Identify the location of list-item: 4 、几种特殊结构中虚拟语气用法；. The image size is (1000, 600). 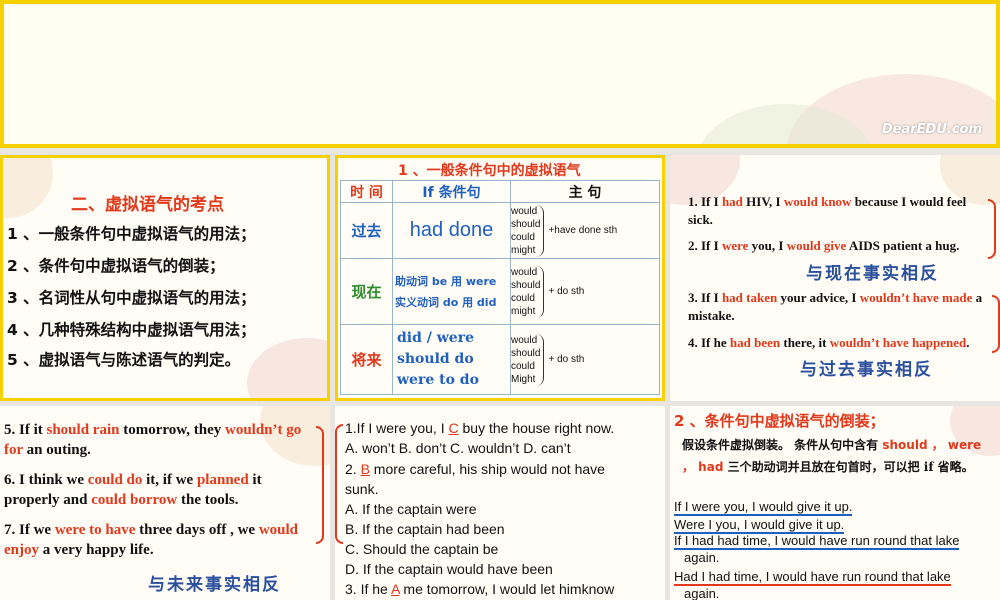
(131, 330).